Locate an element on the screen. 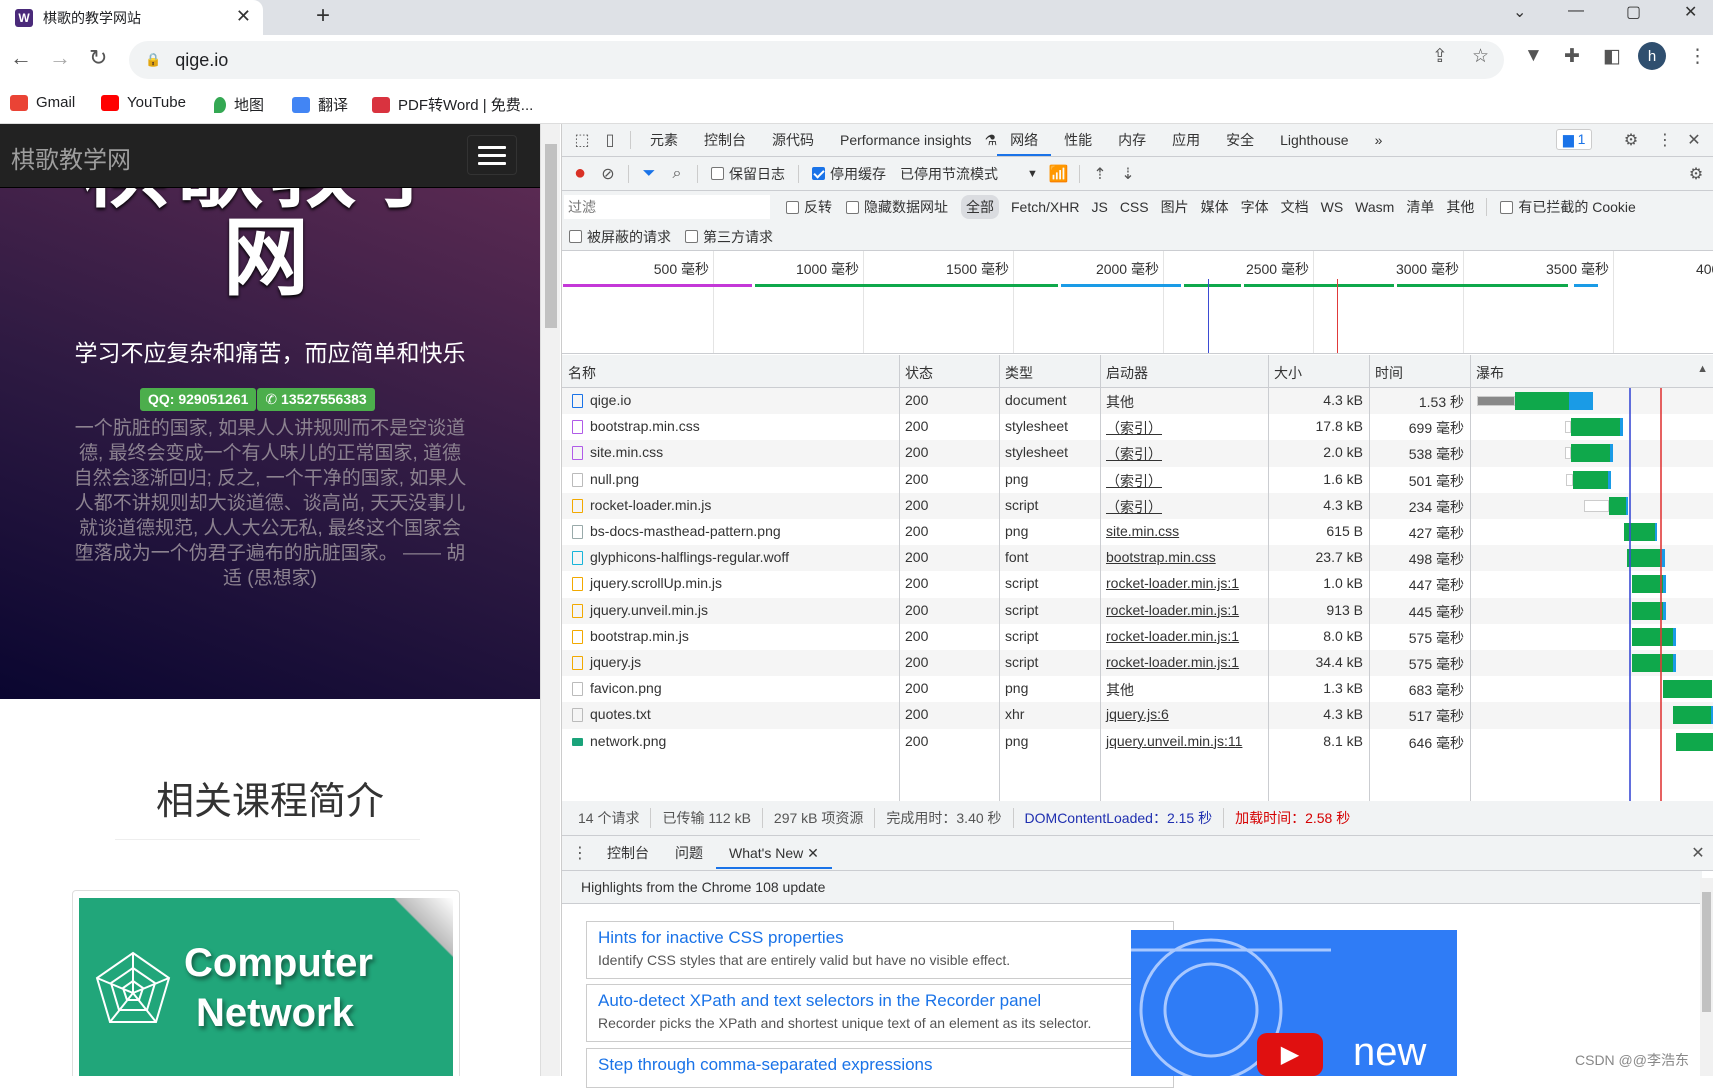  devtools-tab-7: 应用 is located at coordinates (1186, 140).